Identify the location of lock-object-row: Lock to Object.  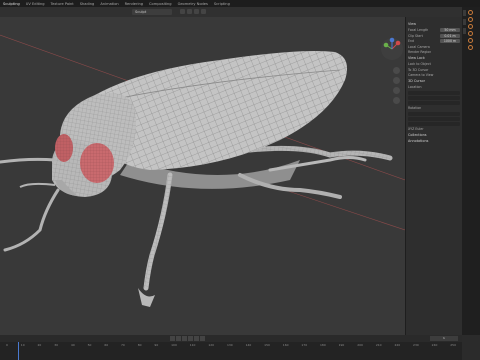
(434, 64).